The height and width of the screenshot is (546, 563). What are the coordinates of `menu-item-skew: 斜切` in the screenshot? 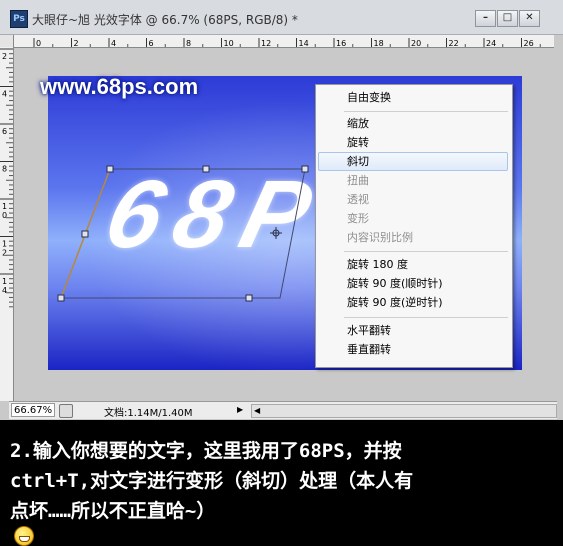 It's located at (413, 161).